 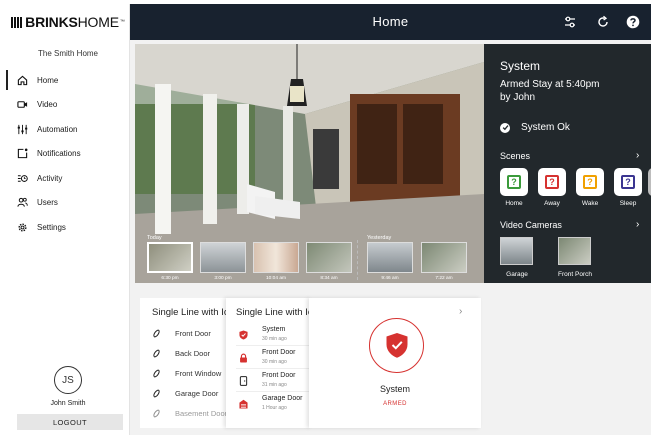 I want to click on armed-shield-badge, so click(x=396, y=345).